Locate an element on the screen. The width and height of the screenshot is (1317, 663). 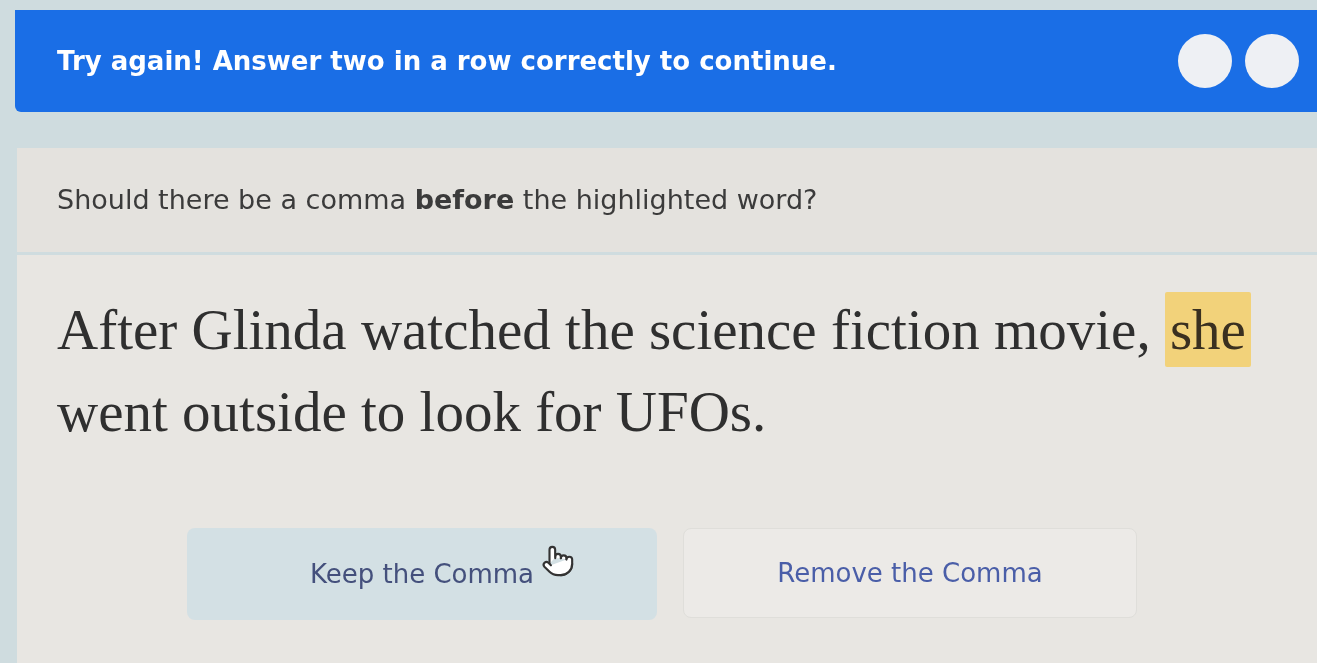
answer-button: Keep the Comma is located at coordinates (422, 574).